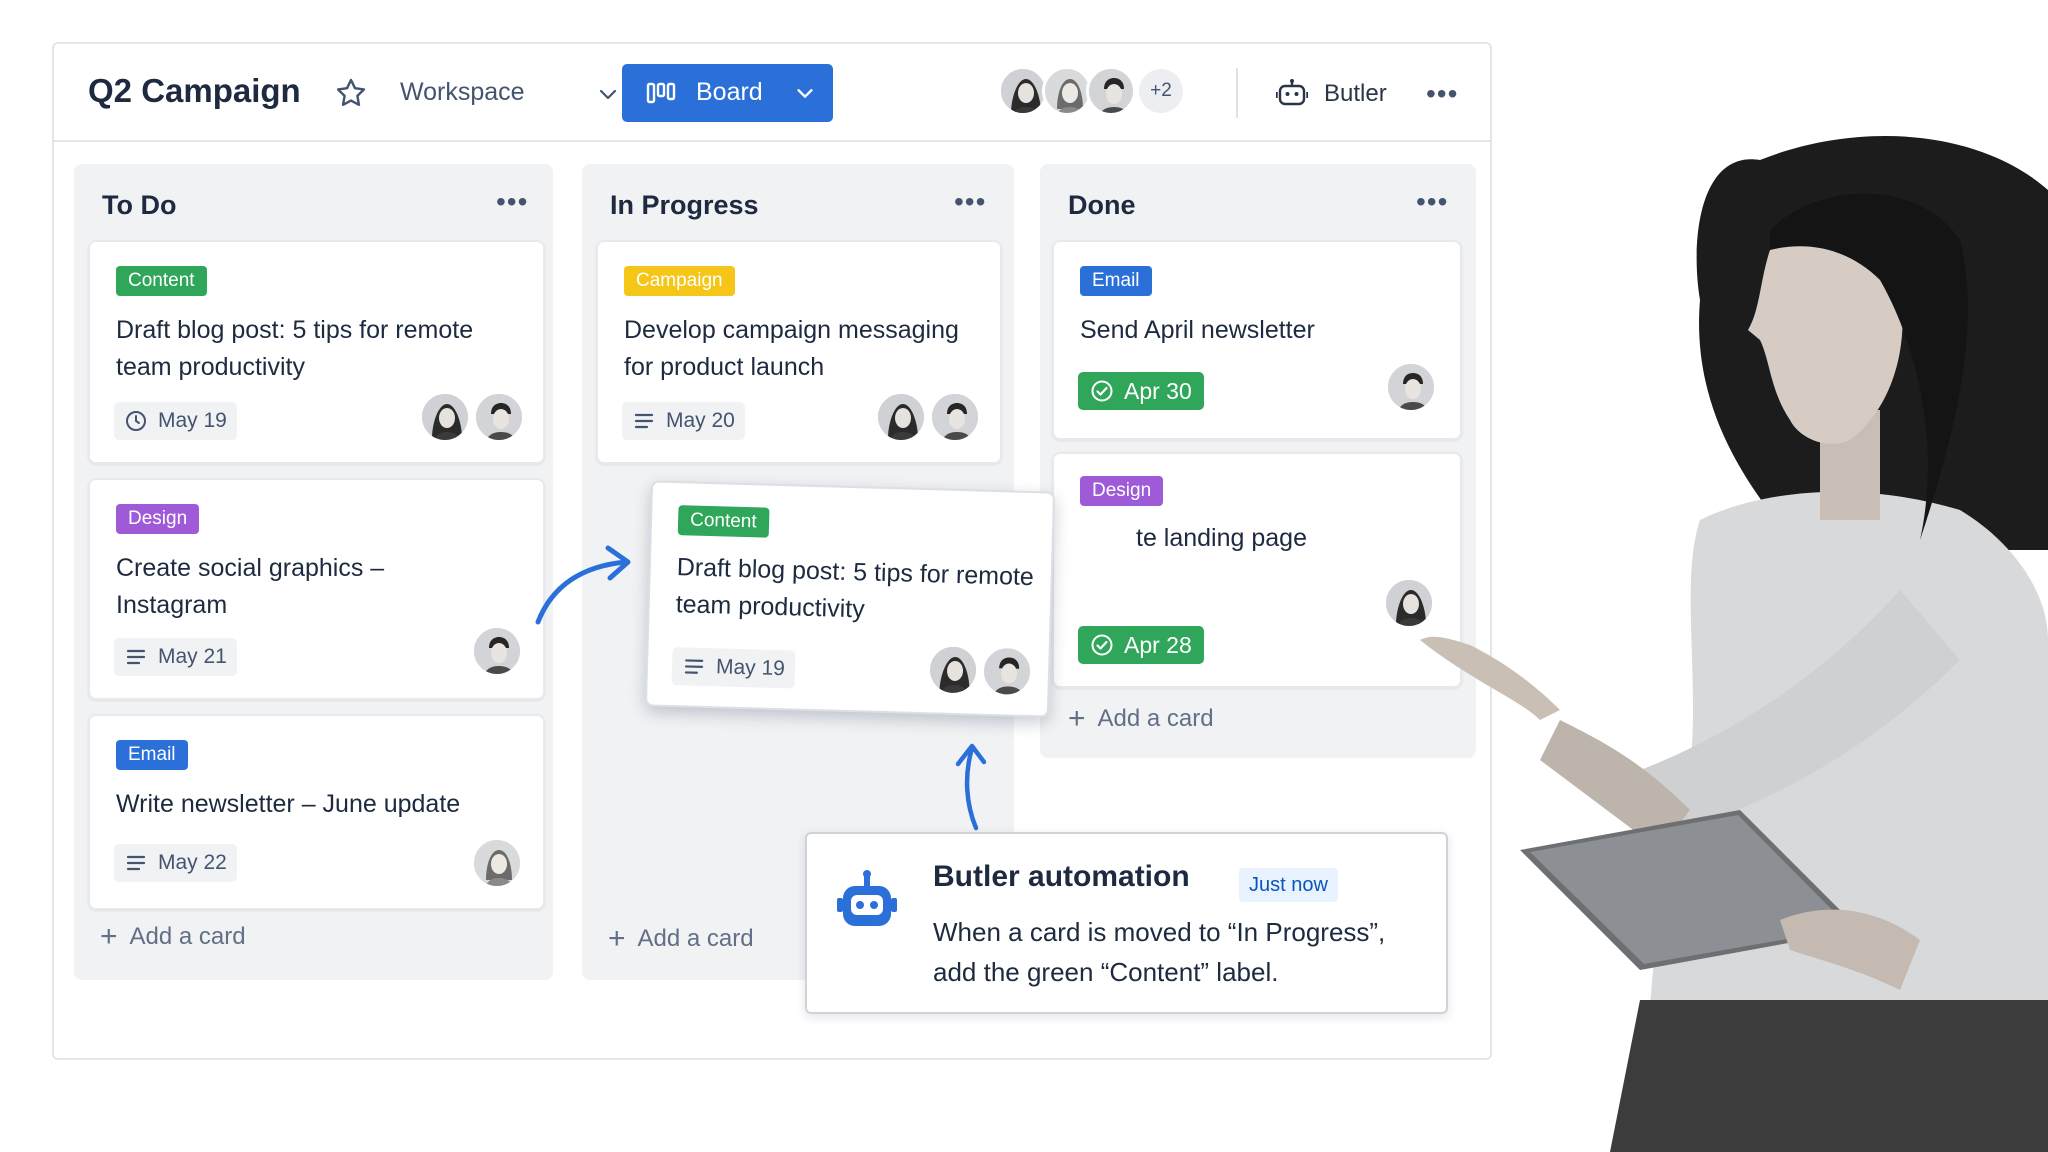 The height and width of the screenshot is (1152, 2048). Describe the element at coordinates (192, 862) in the screenshot. I see `due-date-text: May 22` at that location.